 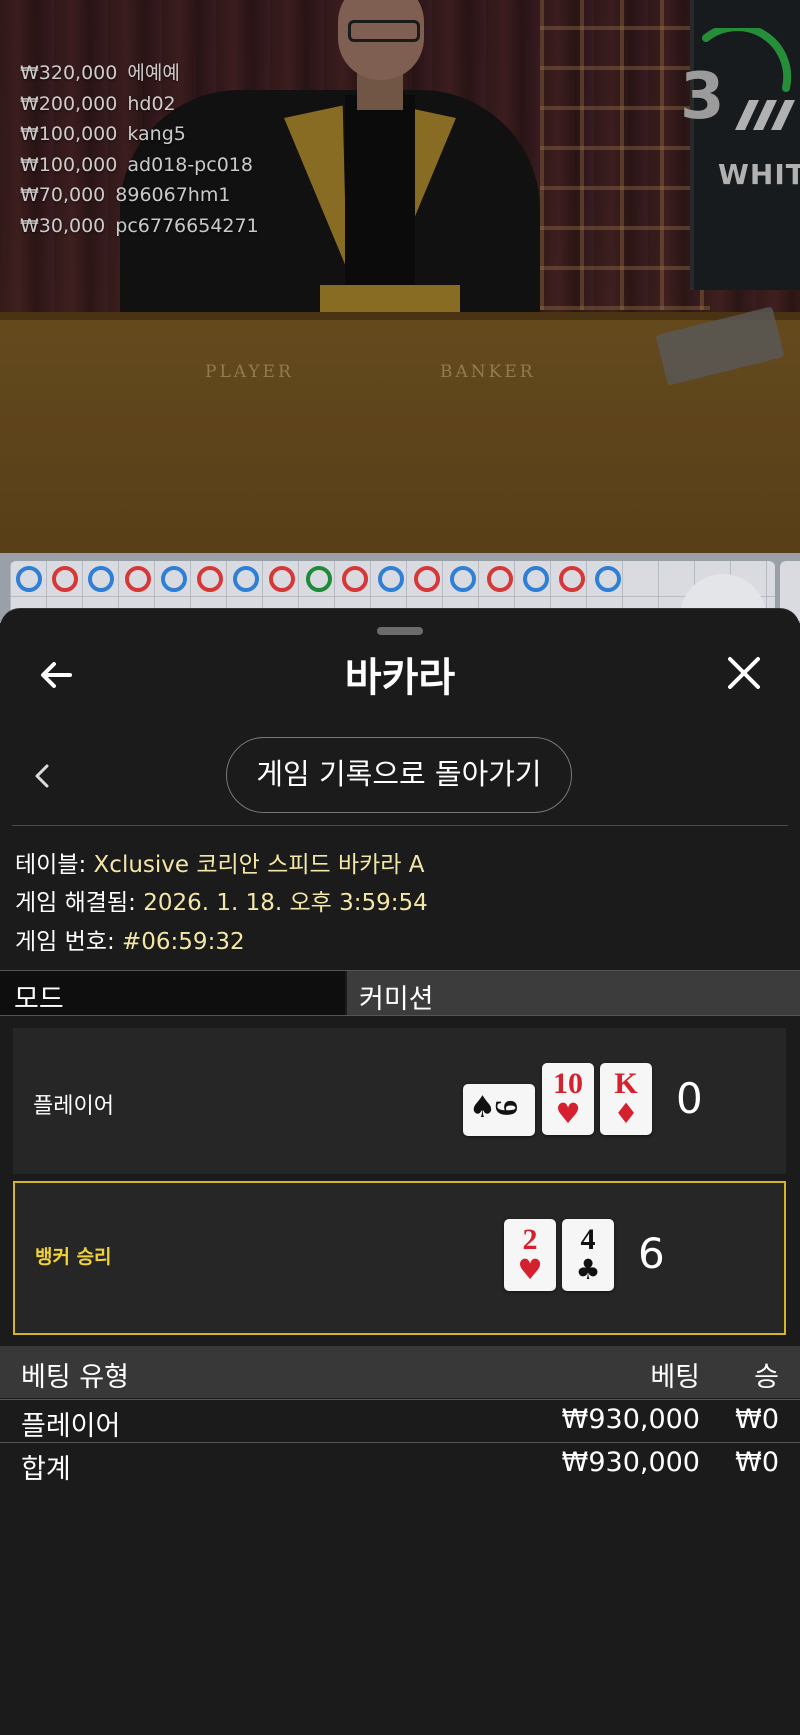 I want to click on winner-item: ₩30,000 pc6776654271, so click(x=139, y=225).